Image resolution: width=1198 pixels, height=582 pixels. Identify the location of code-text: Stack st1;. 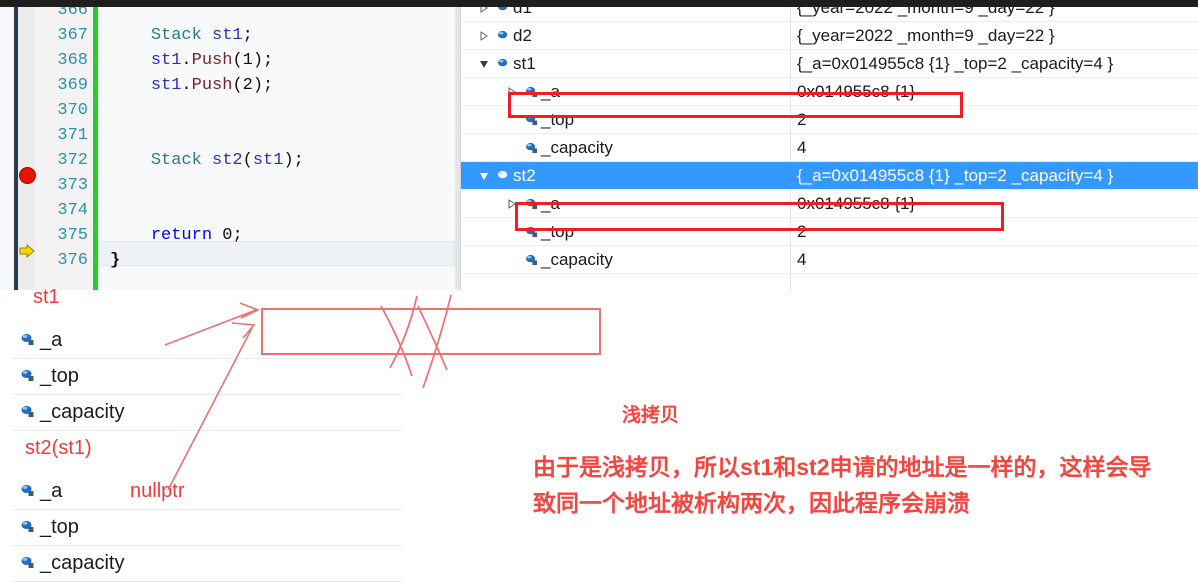
(201, 35).